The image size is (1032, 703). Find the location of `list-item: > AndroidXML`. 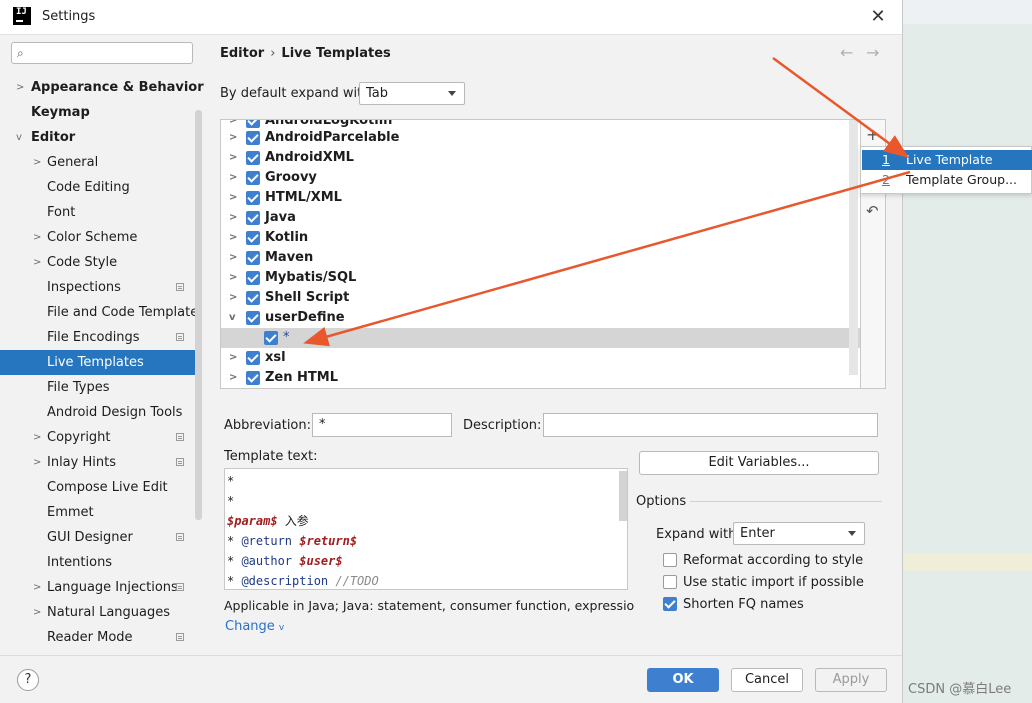

list-item: > AndroidXML is located at coordinates (540, 158).